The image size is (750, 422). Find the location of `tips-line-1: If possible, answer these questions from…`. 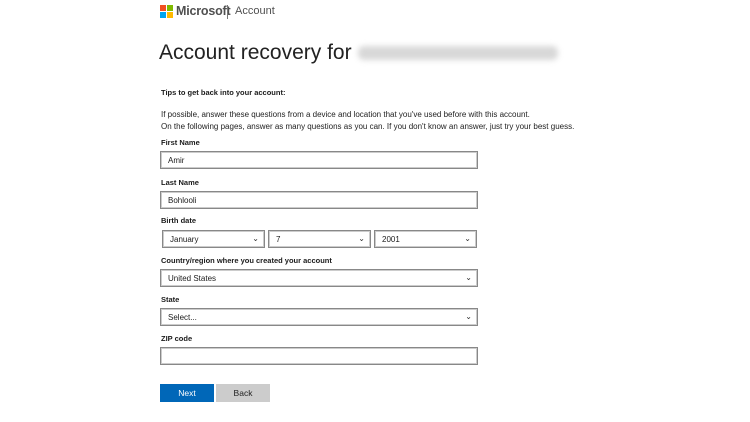

tips-line-1: If possible, answer these questions from… is located at coordinates (345, 114).